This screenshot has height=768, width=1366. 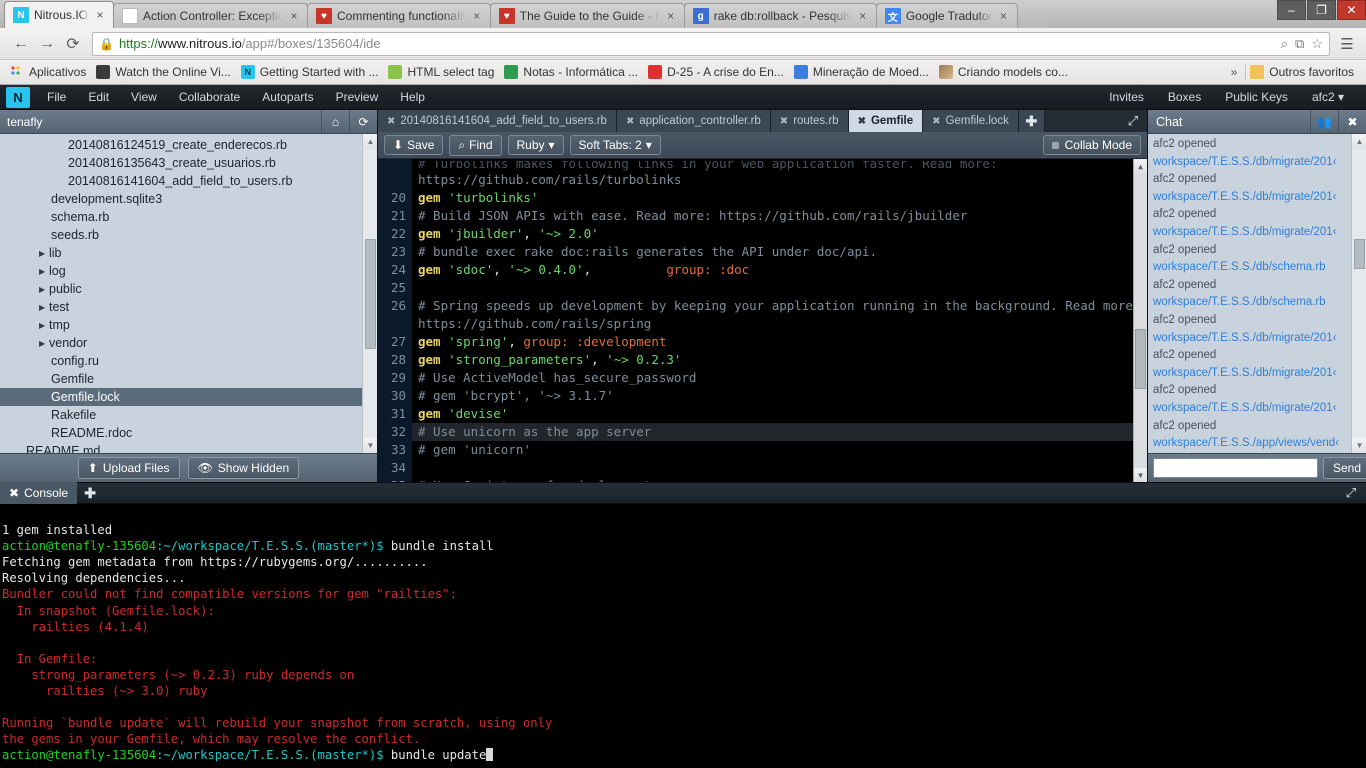 I want to click on menu-view: View, so click(x=144, y=97).